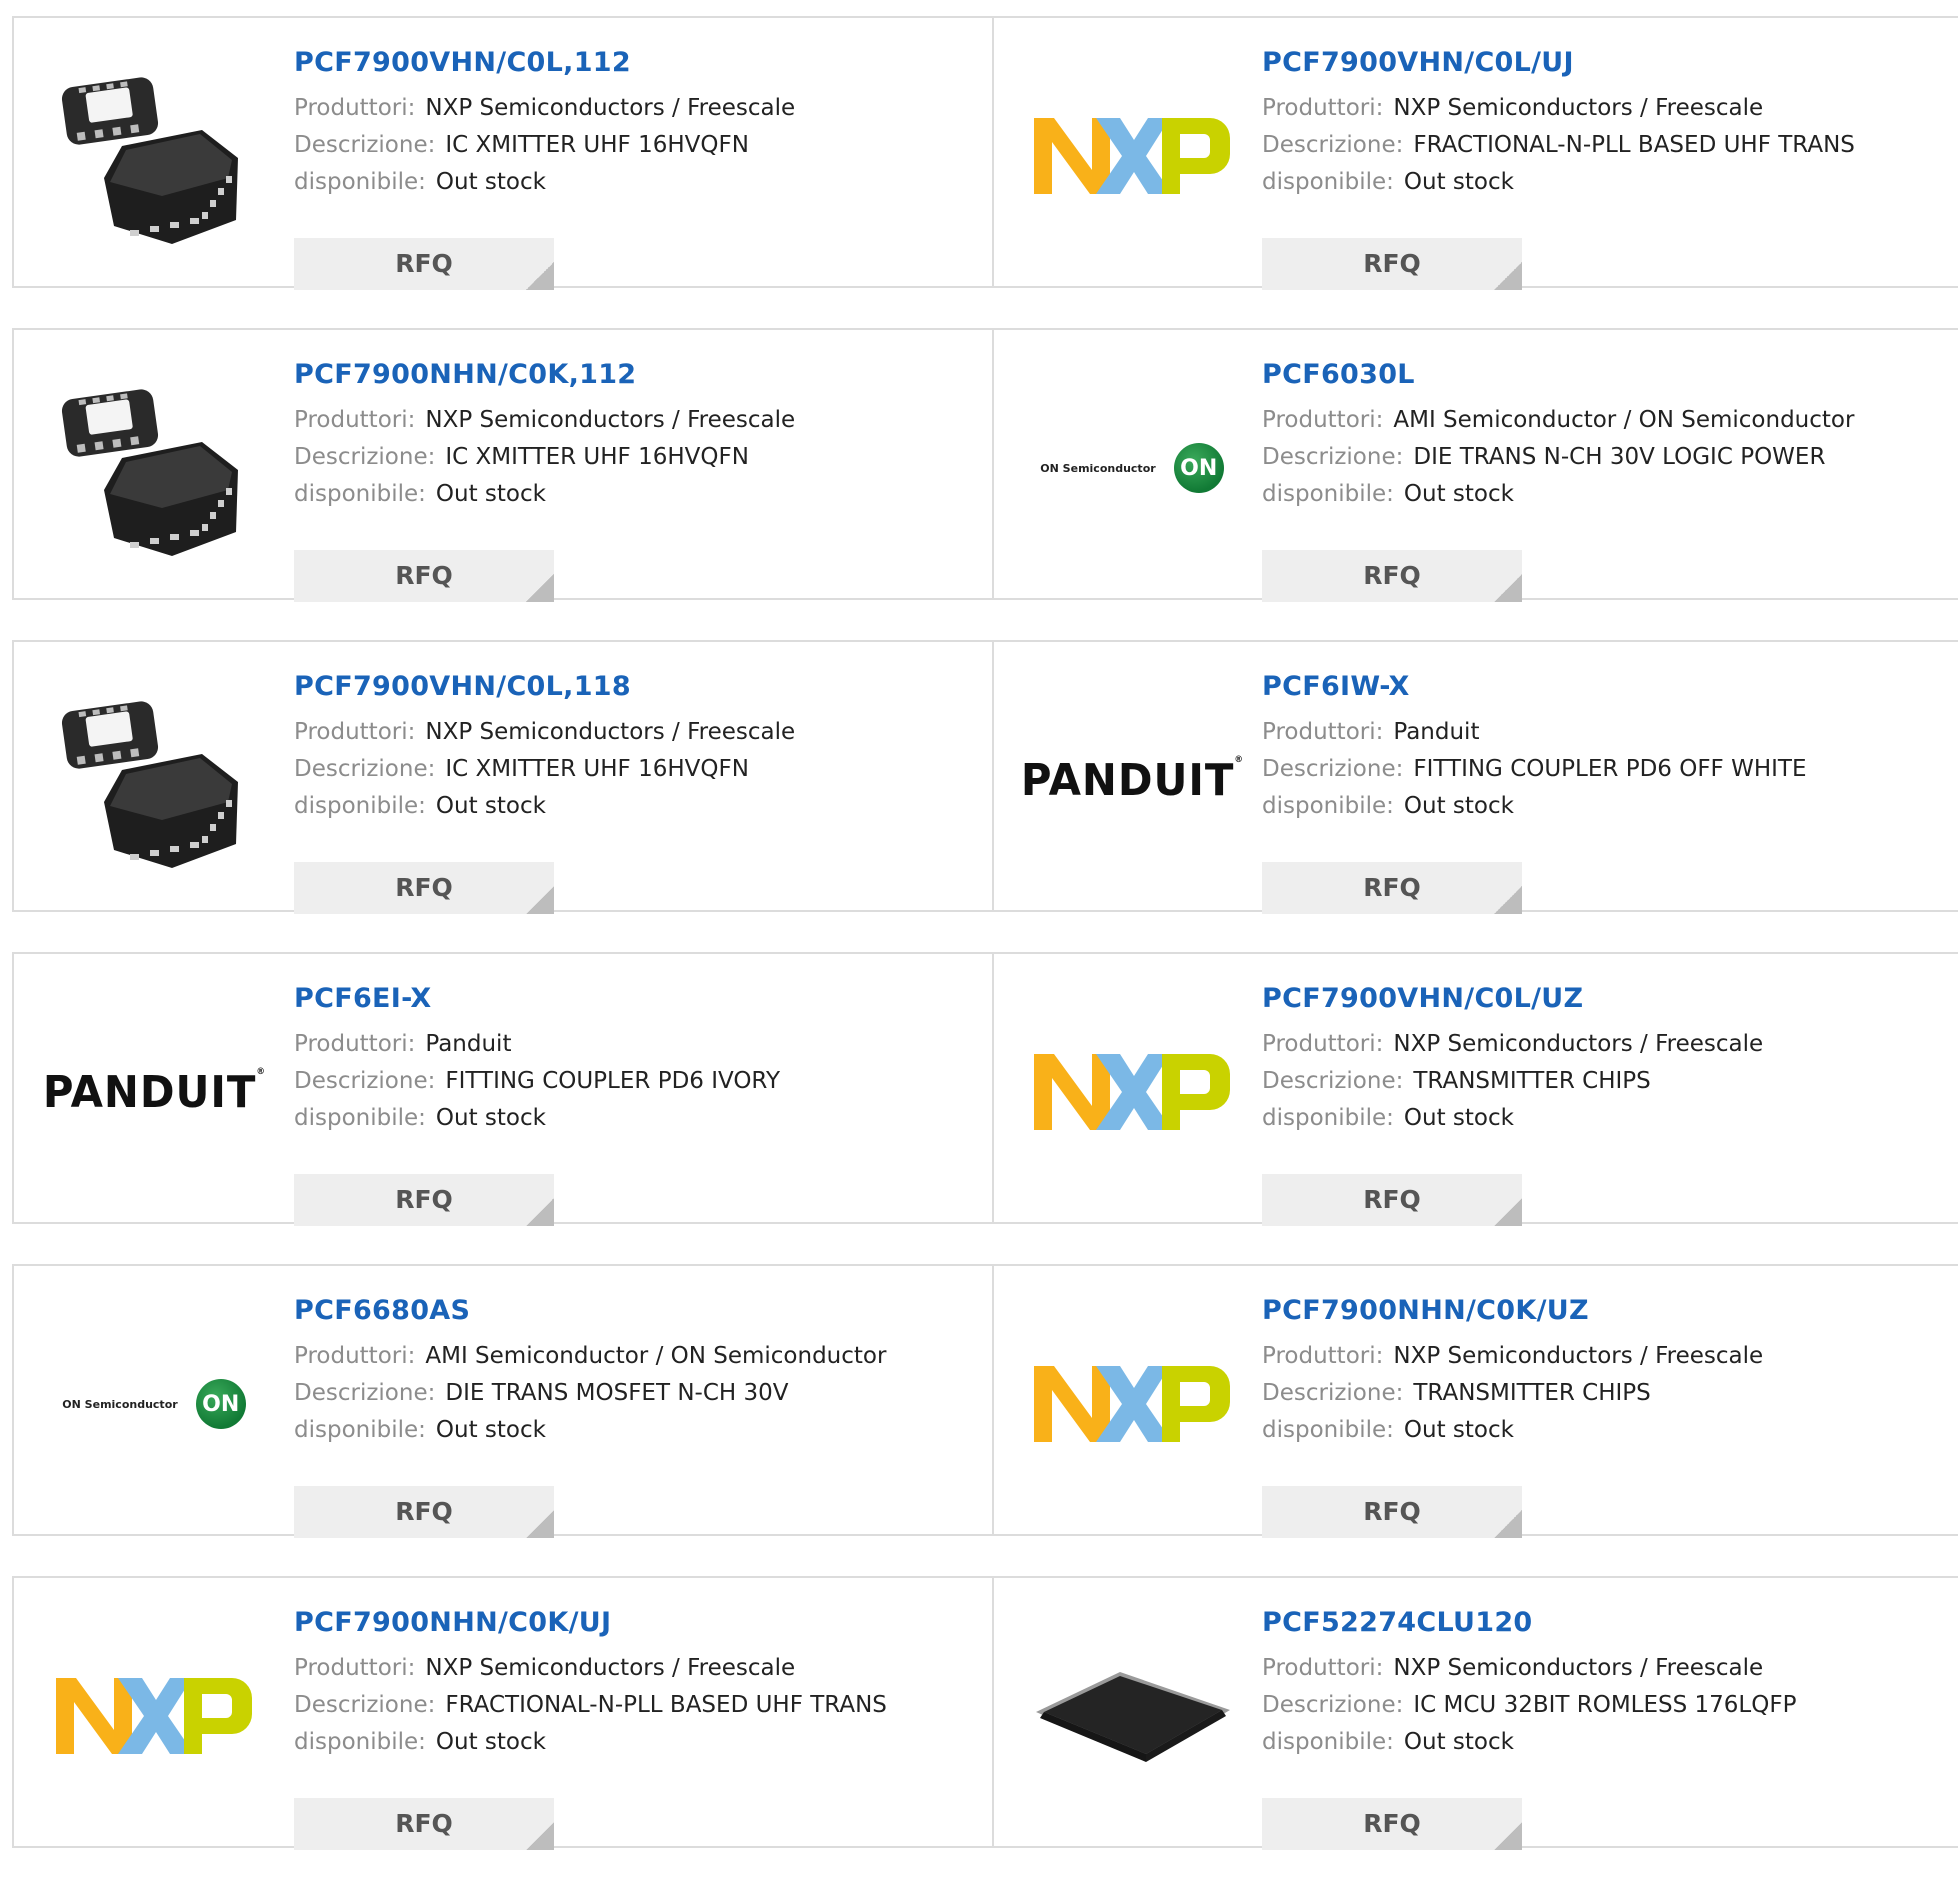 The image size is (1958, 1888). What do you see at coordinates (1610, 769) in the screenshot?
I see `description-value: FITTING COUPLER PD6 OFF WHITE` at bounding box center [1610, 769].